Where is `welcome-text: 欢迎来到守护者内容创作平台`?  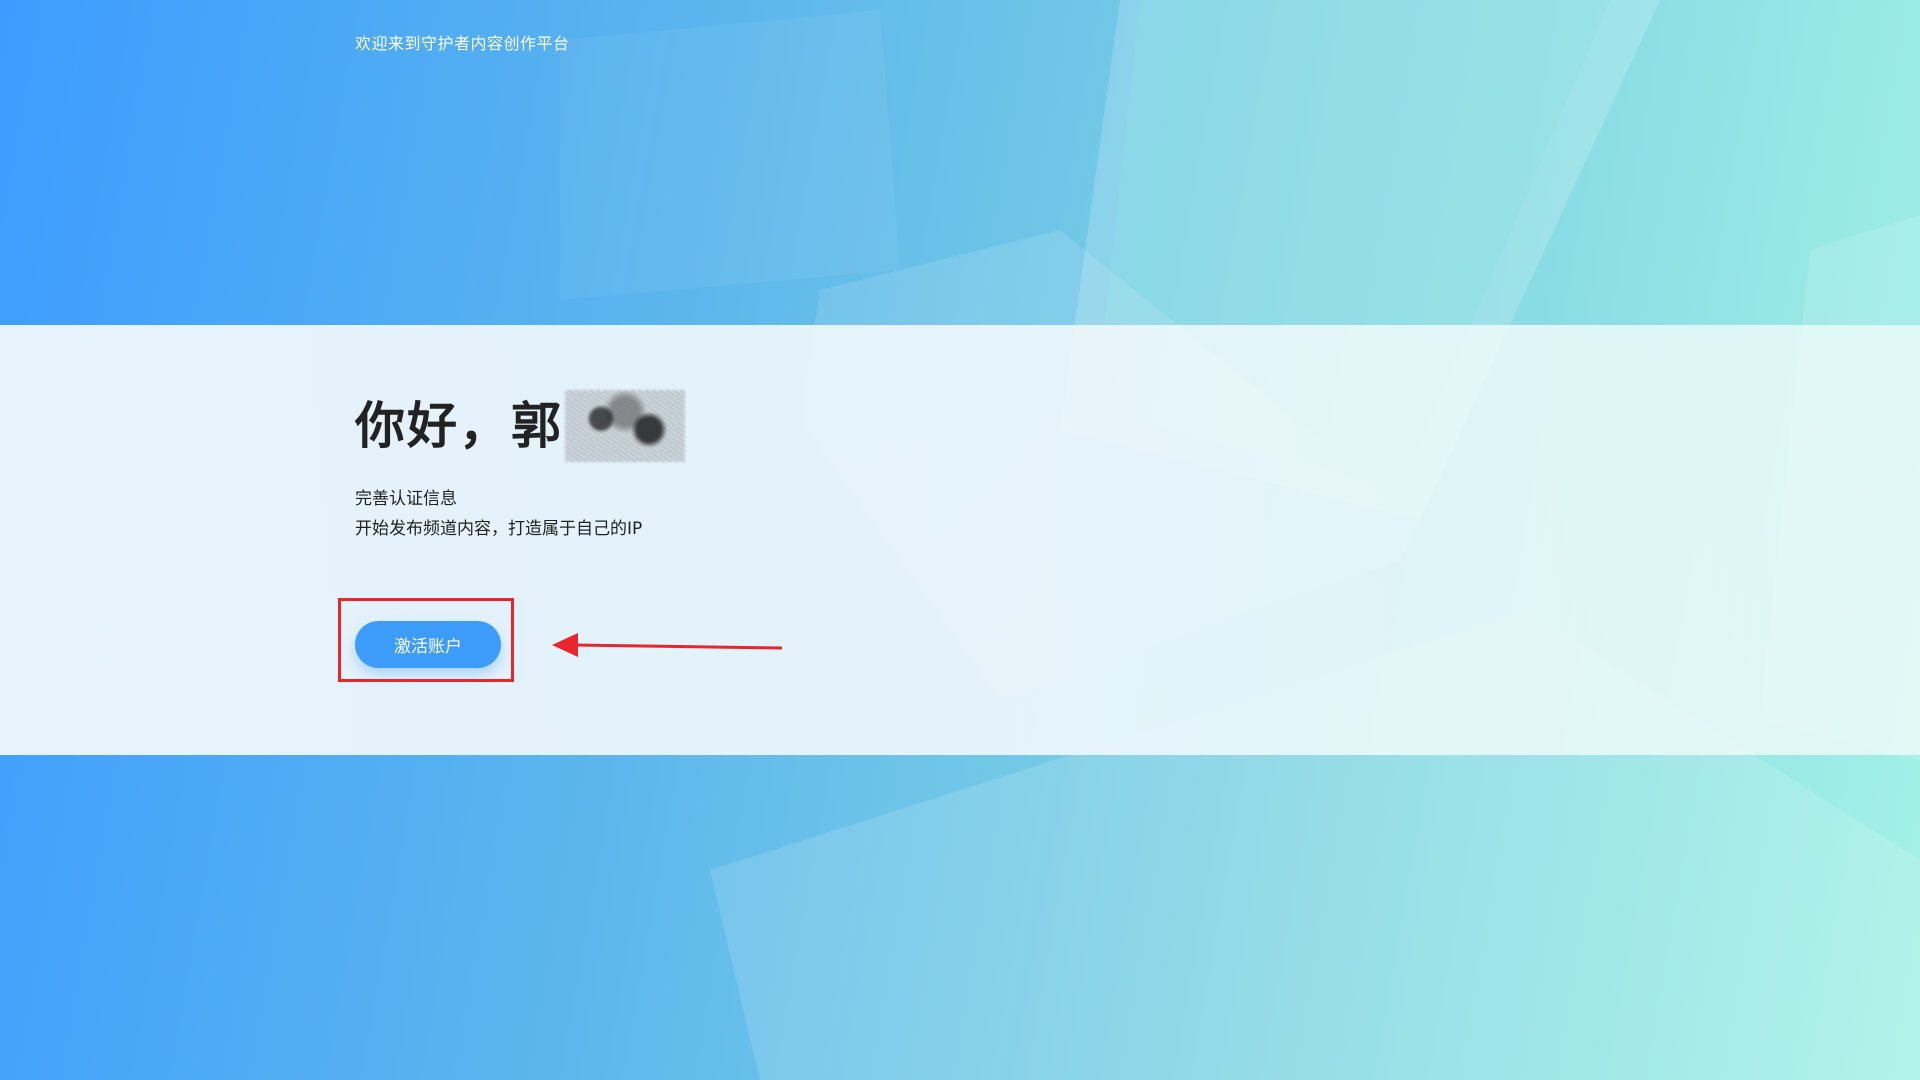
welcome-text: 欢迎来到守护者内容创作平台 is located at coordinates (462, 43).